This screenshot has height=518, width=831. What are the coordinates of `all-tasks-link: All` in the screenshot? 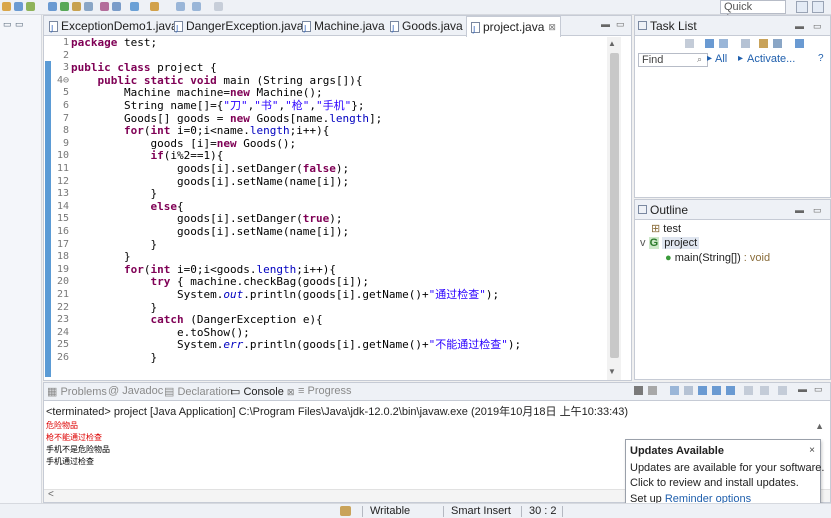 It's located at (721, 59).